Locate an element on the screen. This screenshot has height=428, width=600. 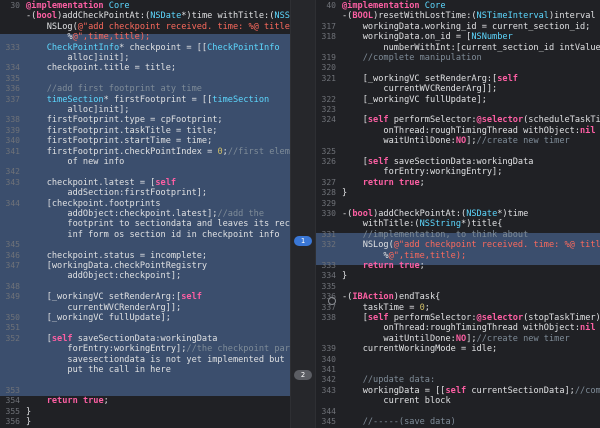
code-text: taskTime = 0; is located at coordinates (386, 307).